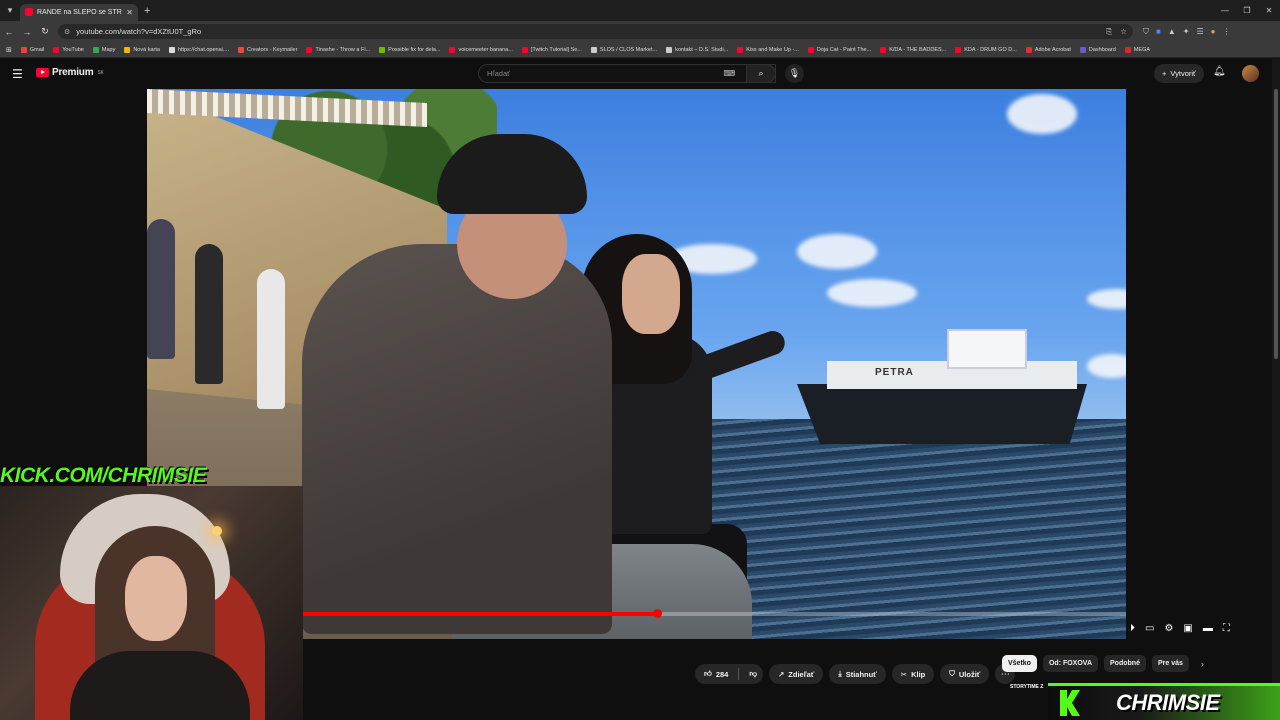 This screenshot has width=1280, height=720. I want to click on filter-chip: Pre vás, so click(1170, 663).